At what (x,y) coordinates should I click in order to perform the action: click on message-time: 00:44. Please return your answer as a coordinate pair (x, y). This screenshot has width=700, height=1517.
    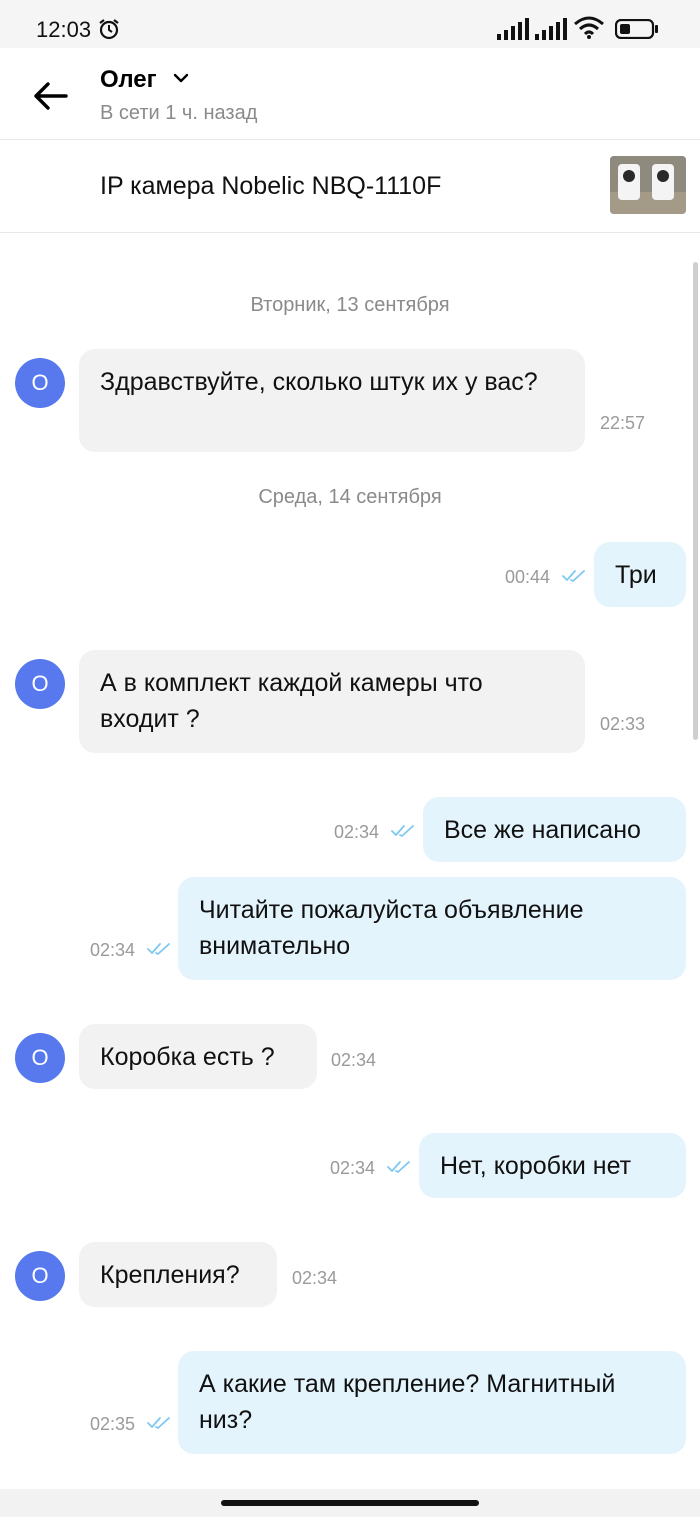
    Looking at the image, I should click on (528, 577).